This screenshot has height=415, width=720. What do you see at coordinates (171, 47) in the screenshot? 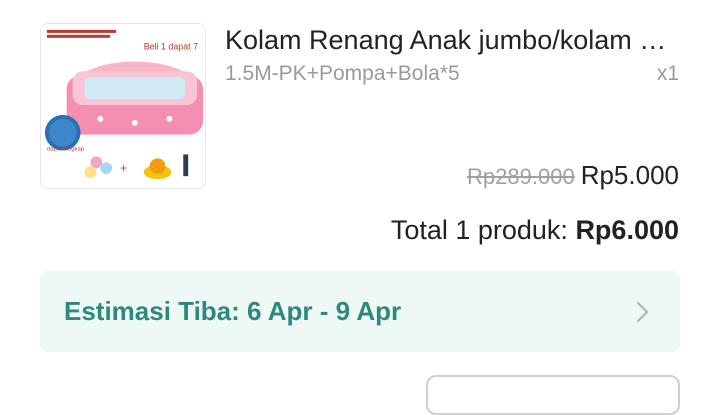
I see `svg-text: Beli 1 dapat 7` at bounding box center [171, 47].